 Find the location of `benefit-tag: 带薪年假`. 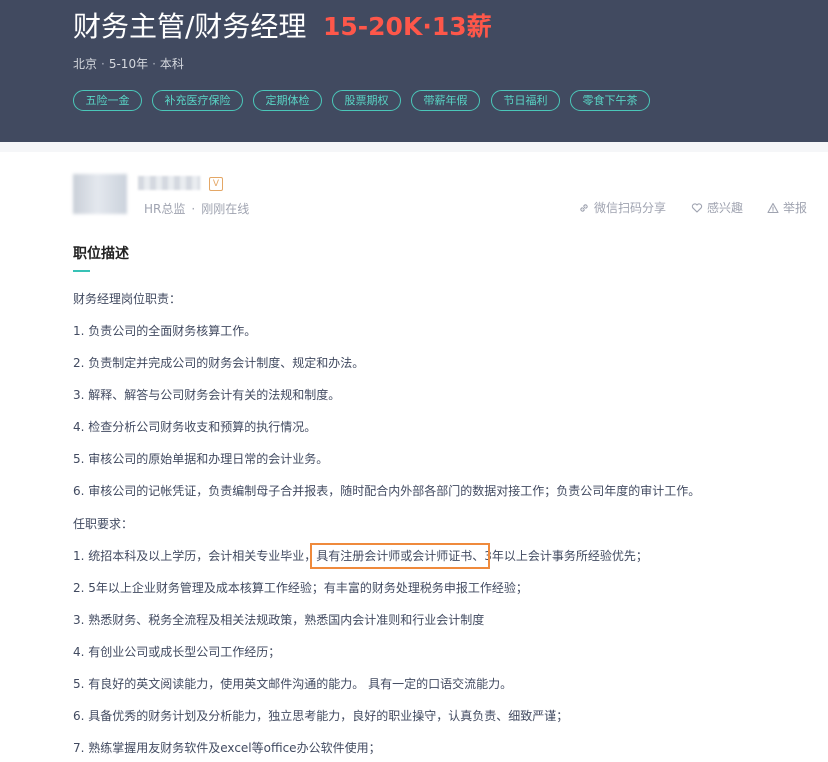

benefit-tag: 带薪年假 is located at coordinates (445, 100).